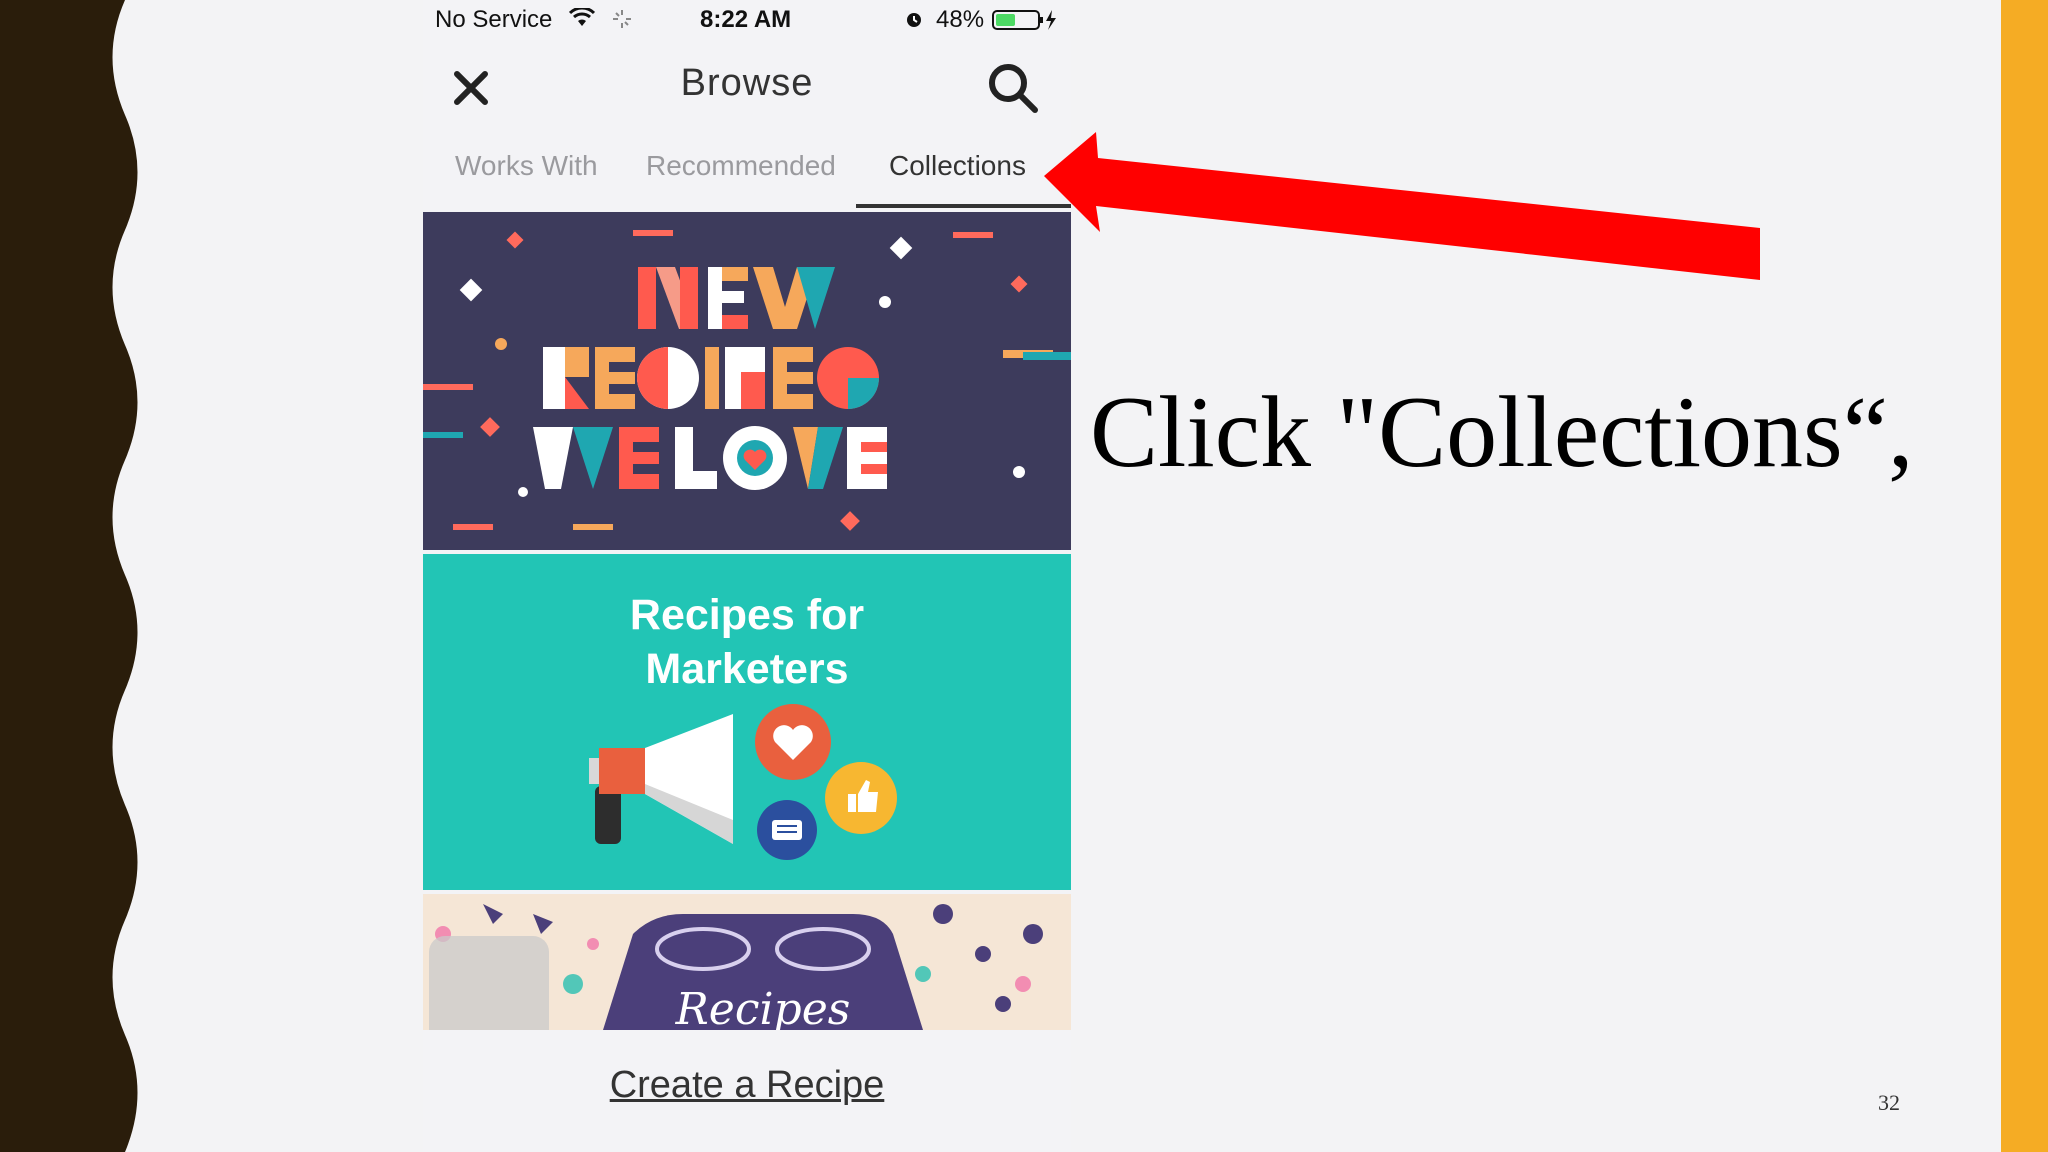 The height and width of the screenshot is (1152, 2048). What do you see at coordinates (960, 19) in the screenshot?
I see `battery-percent: 48%` at bounding box center [960, 19].